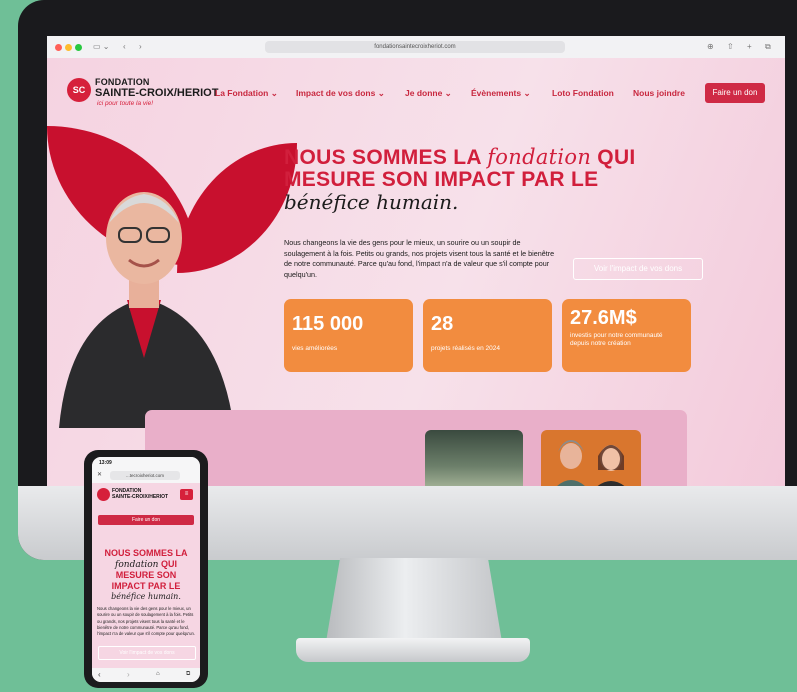  What do you see at coordinates (414, 600) in the screenshot?
I see `monitor-stand` at bounding box center [414, 600].